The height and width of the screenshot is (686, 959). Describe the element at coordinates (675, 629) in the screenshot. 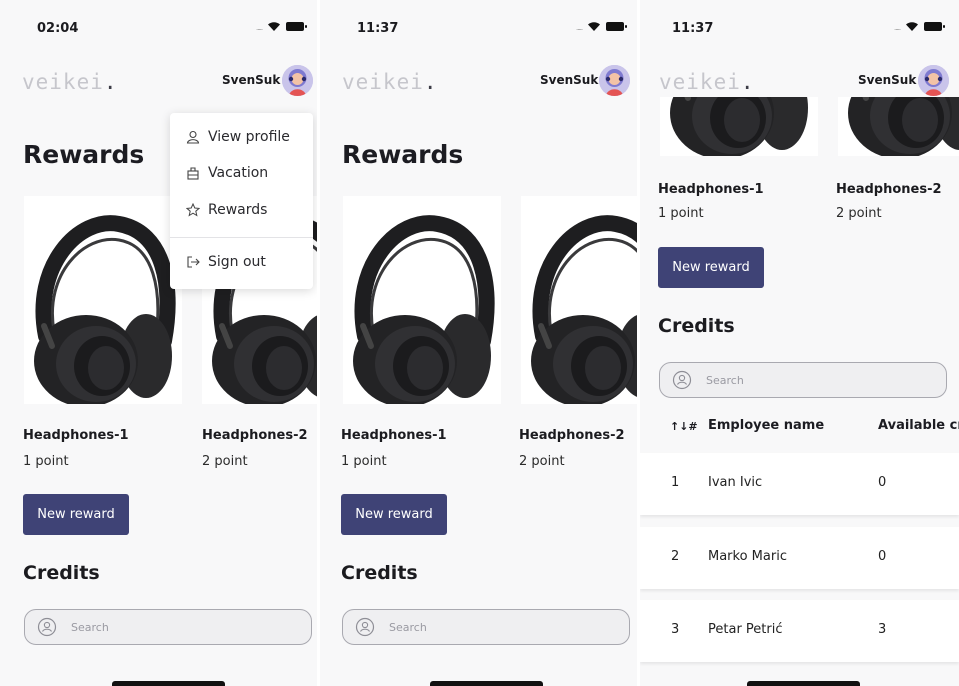

I see `row-index: 3` at that location.